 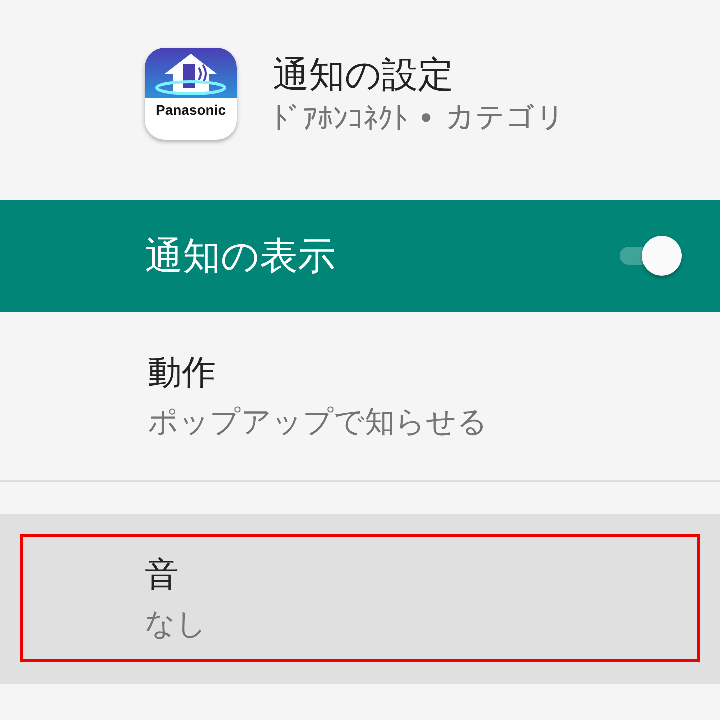 What do you see at coordinates (240, 256) in the screenshot?
I see `toggle-label: 通知の表示` at bounding box center [240, 256].